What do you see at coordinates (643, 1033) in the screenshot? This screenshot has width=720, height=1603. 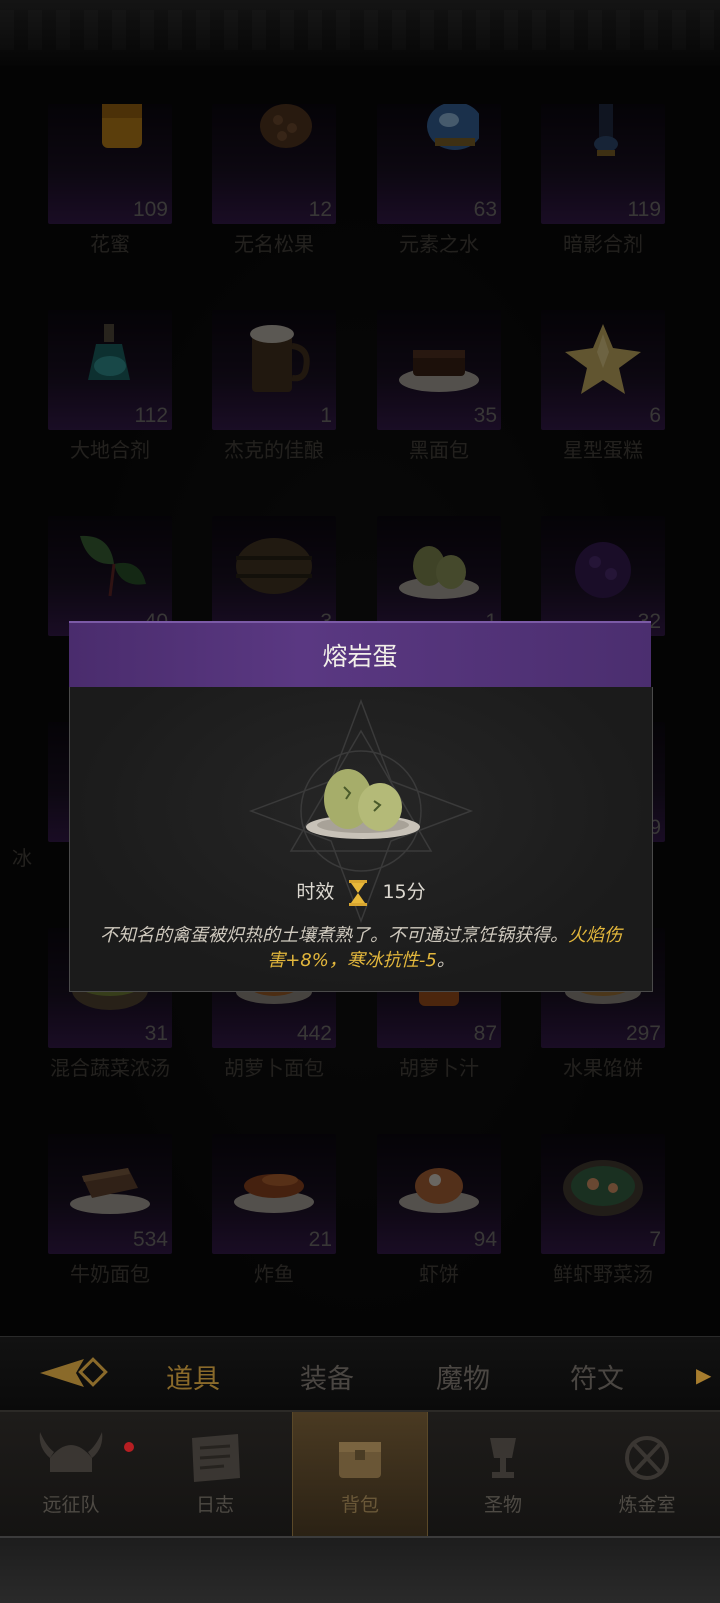 I see `item-count: 297` at bounding box center [643, 1033].